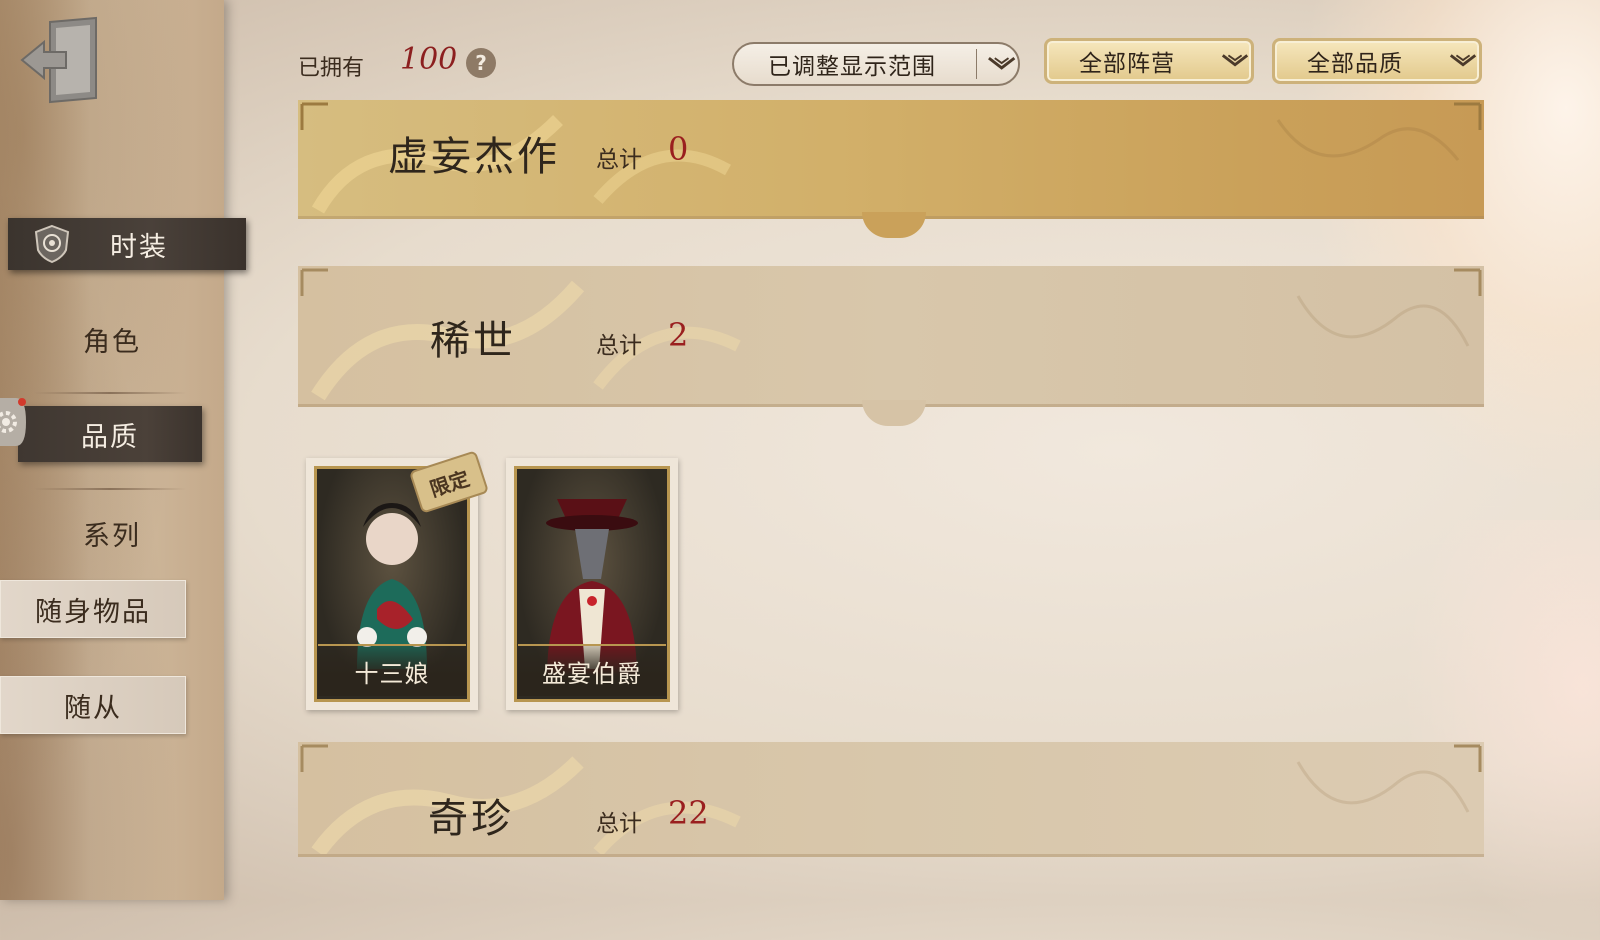 Image resolution: width=1600 pixels, height=940 pixels. What do you see at coordinates (852, 67) in the screenshot?
I see `range-filter-label: 已调整显示范围` at bounding box center [852, 67].